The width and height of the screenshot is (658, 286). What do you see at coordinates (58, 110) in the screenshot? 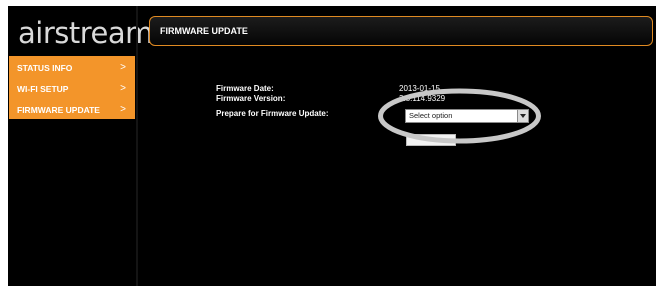
I see `sidebar-item-label: FIRMWARE UPDATE` at bounding box center [58, 110].